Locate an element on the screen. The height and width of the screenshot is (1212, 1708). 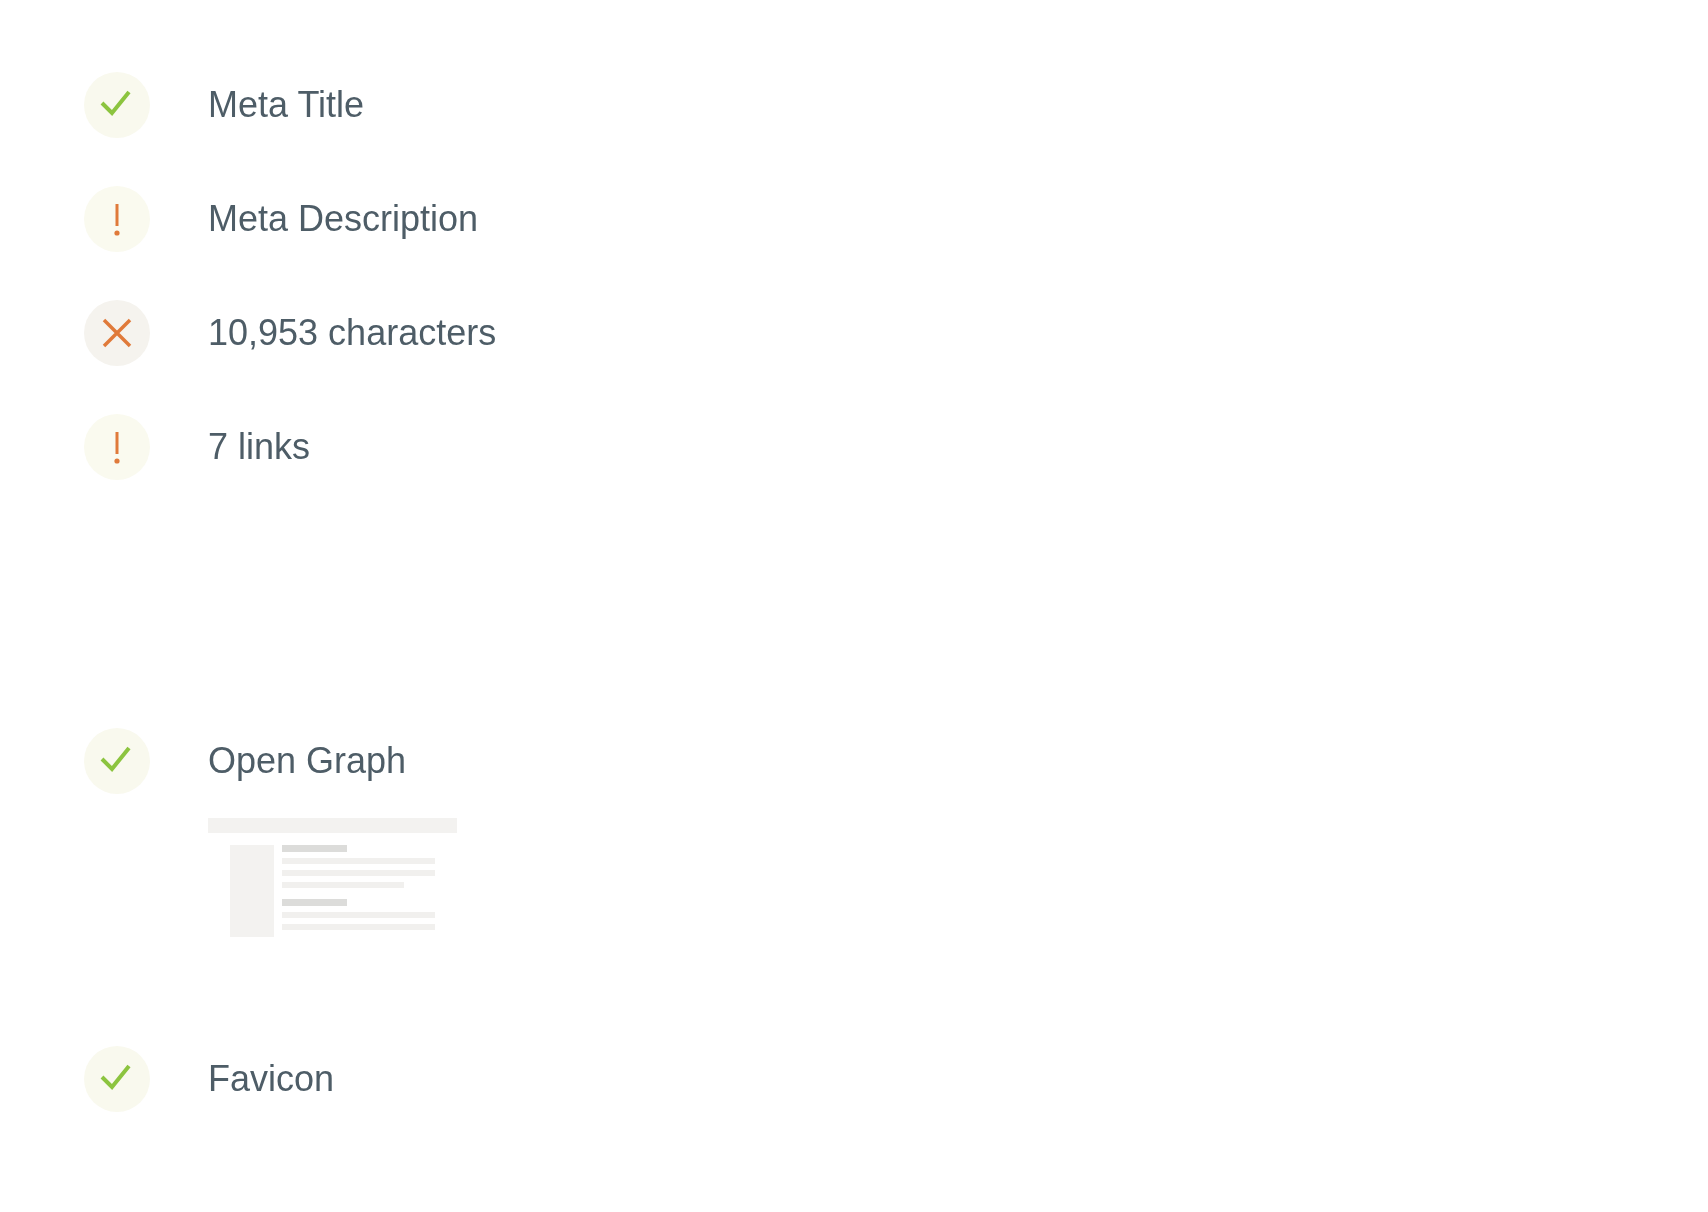
check-label: Open Graph is located at coordinates (307, 761).